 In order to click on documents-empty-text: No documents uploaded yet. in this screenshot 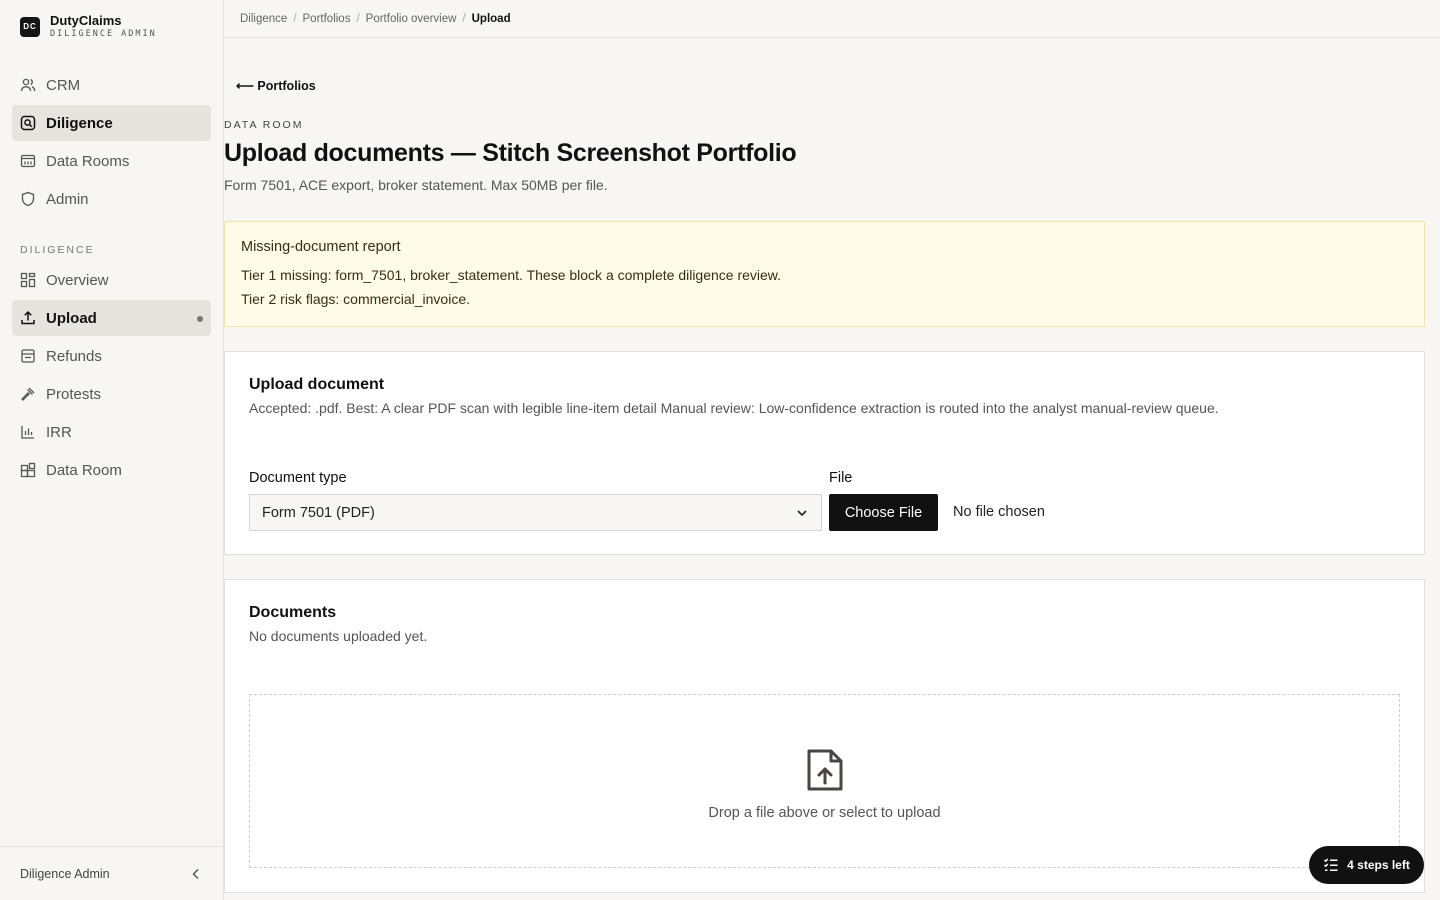, I will do `click(338, 636)`.